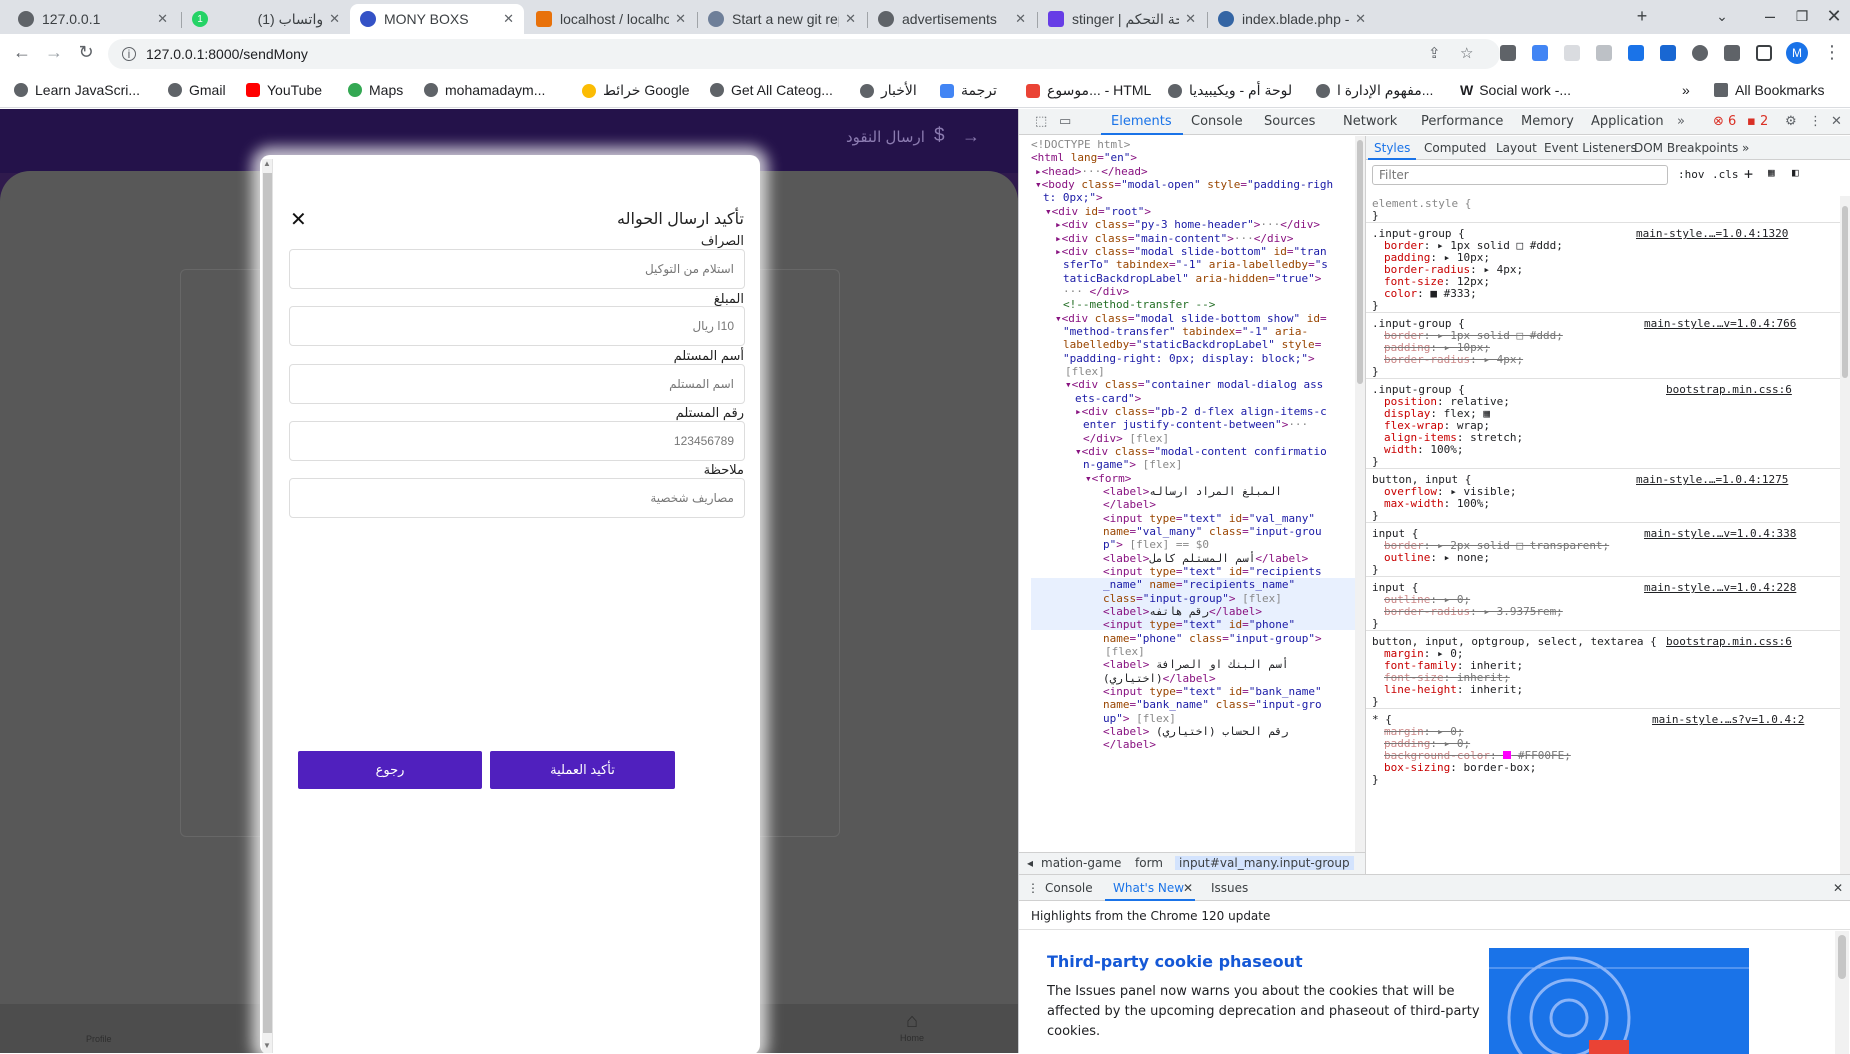 This screenshot has width=1850, height=1054. I want to click on dom-breakpoints-tab: DOM Breakpoints, so click(1686, 148).